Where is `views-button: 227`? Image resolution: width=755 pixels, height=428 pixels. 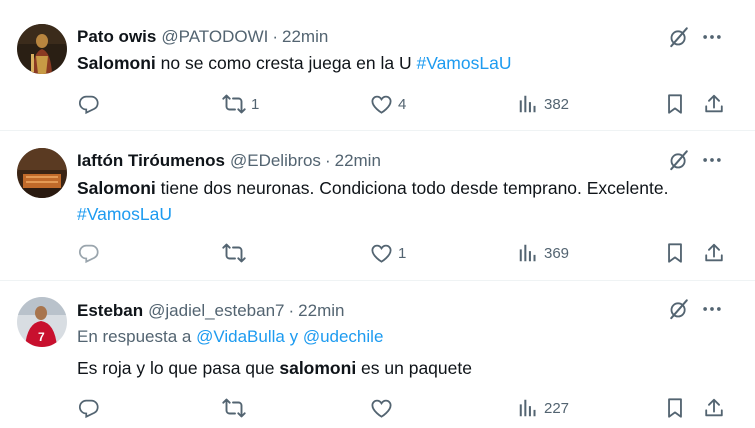 views-button: 227 is located at coordinates (543, 408).